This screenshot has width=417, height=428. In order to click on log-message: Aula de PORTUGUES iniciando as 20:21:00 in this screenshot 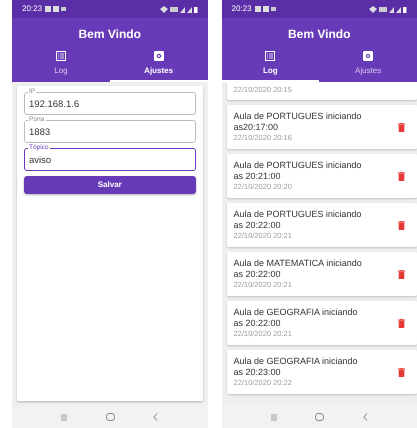, I will do `click(298, 171)`.